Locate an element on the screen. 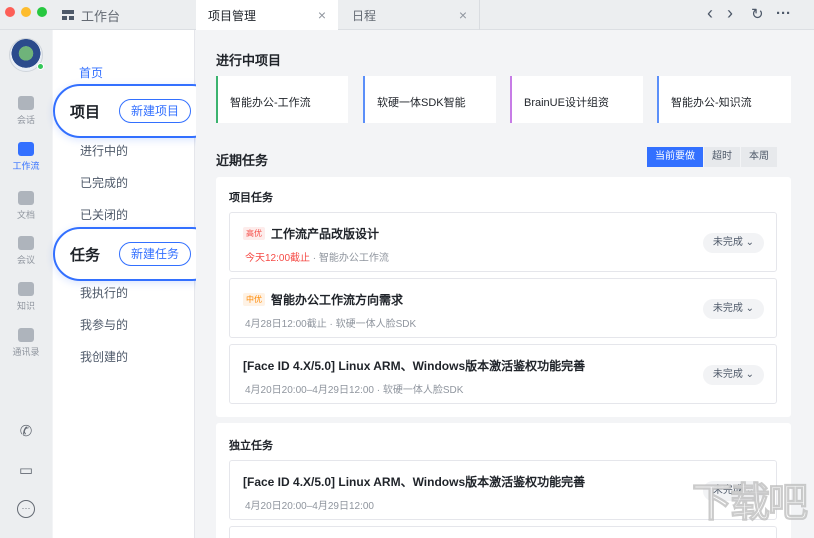  project-card: 软硬一体SDK智能 is located at coordinates (429, 99).